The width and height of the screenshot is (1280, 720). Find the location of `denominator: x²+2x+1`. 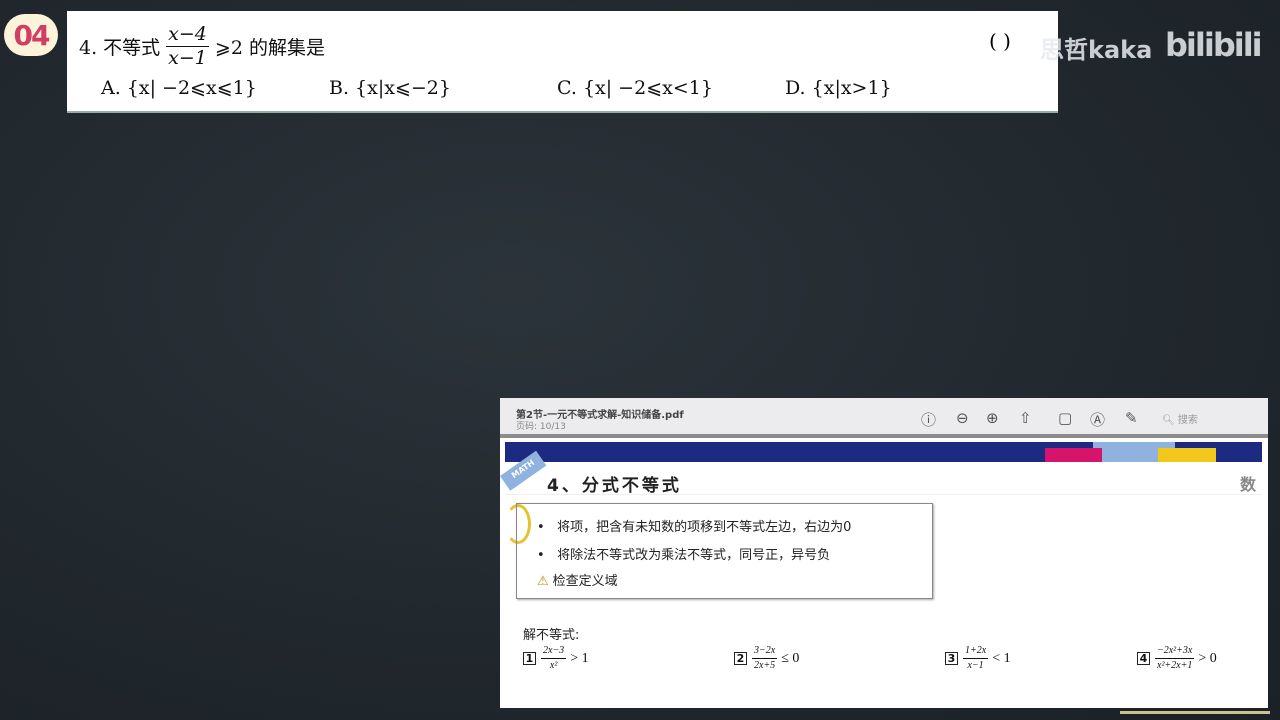

denominator: x²+2x+1 is located at coordinates (1175, 665).